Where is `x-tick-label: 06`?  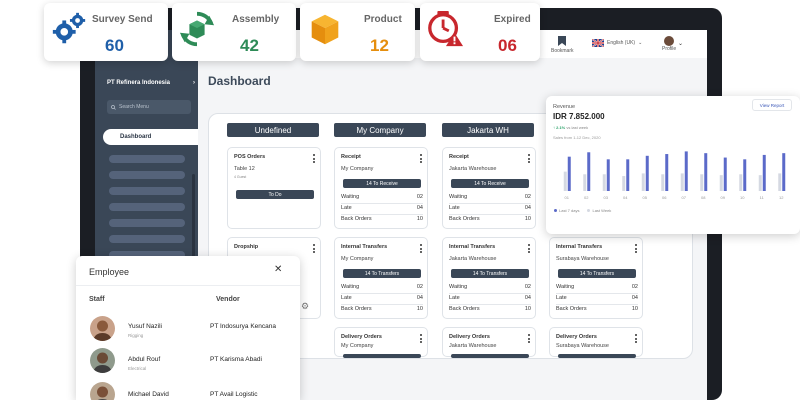
x-tick-label: 06 is located at coordinates (664, 197).